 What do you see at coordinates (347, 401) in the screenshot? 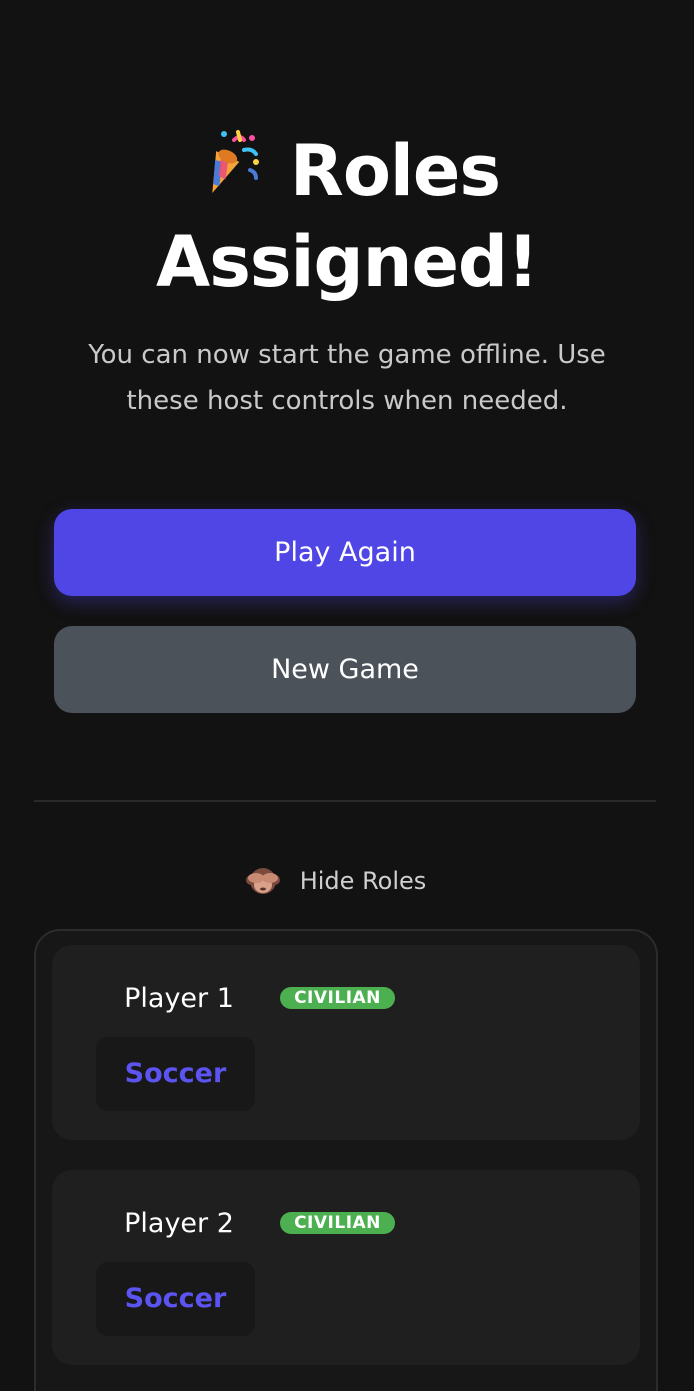
I see `subtitle-line-2: these host controls when needed.` at bounding box center [347, 401].